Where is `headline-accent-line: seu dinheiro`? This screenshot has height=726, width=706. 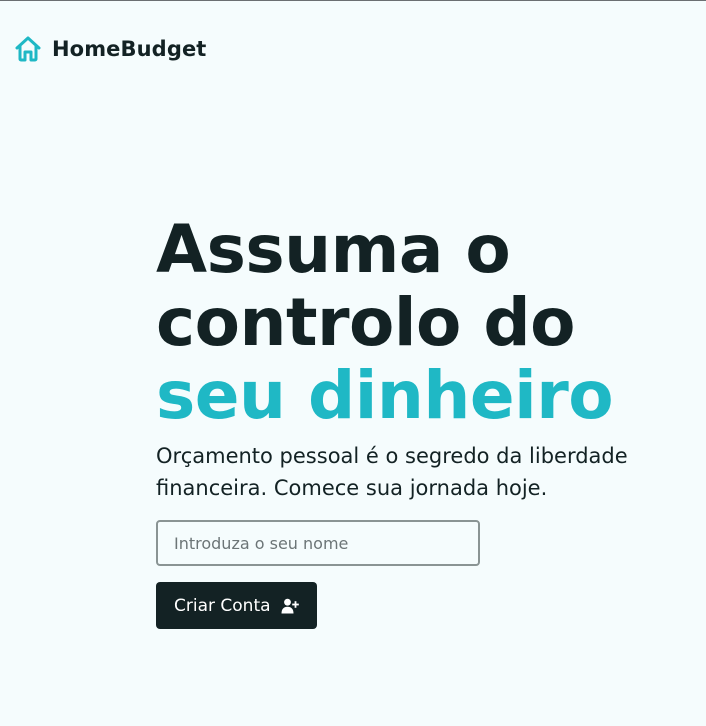
headline-accent-line: seu dinheiro is located at coordinates (385, 395).